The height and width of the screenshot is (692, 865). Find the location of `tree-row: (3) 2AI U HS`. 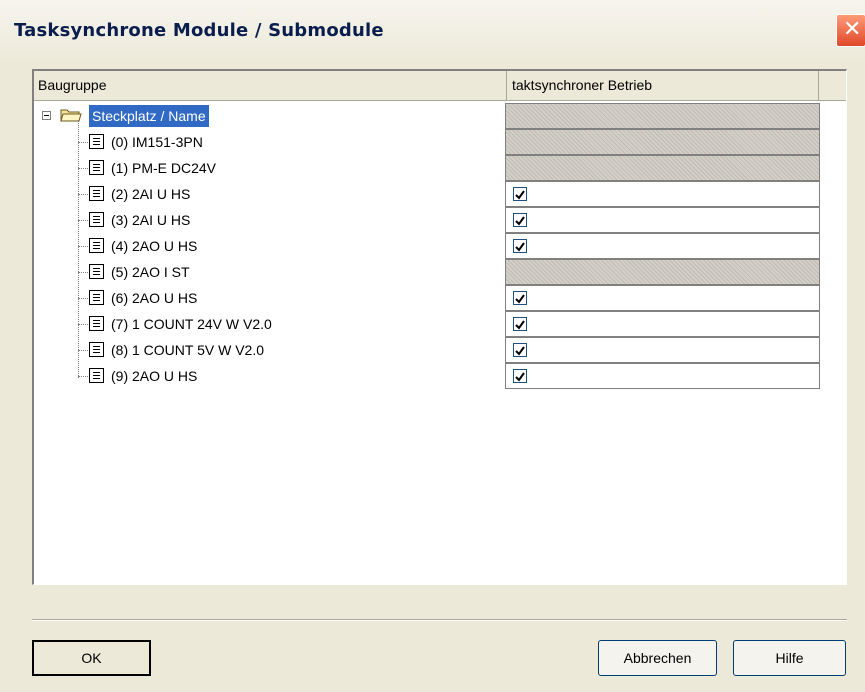

tree-row: (3) 2AI U HS is located at coordinates (429, 220).